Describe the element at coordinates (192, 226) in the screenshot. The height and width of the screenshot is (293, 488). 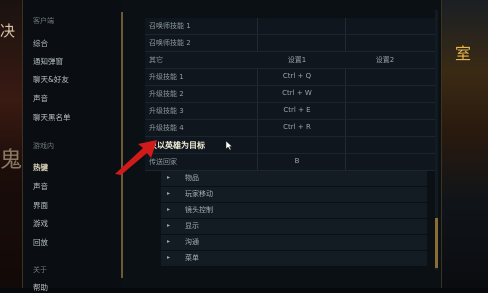
I see `section-label: 显示` at that location.